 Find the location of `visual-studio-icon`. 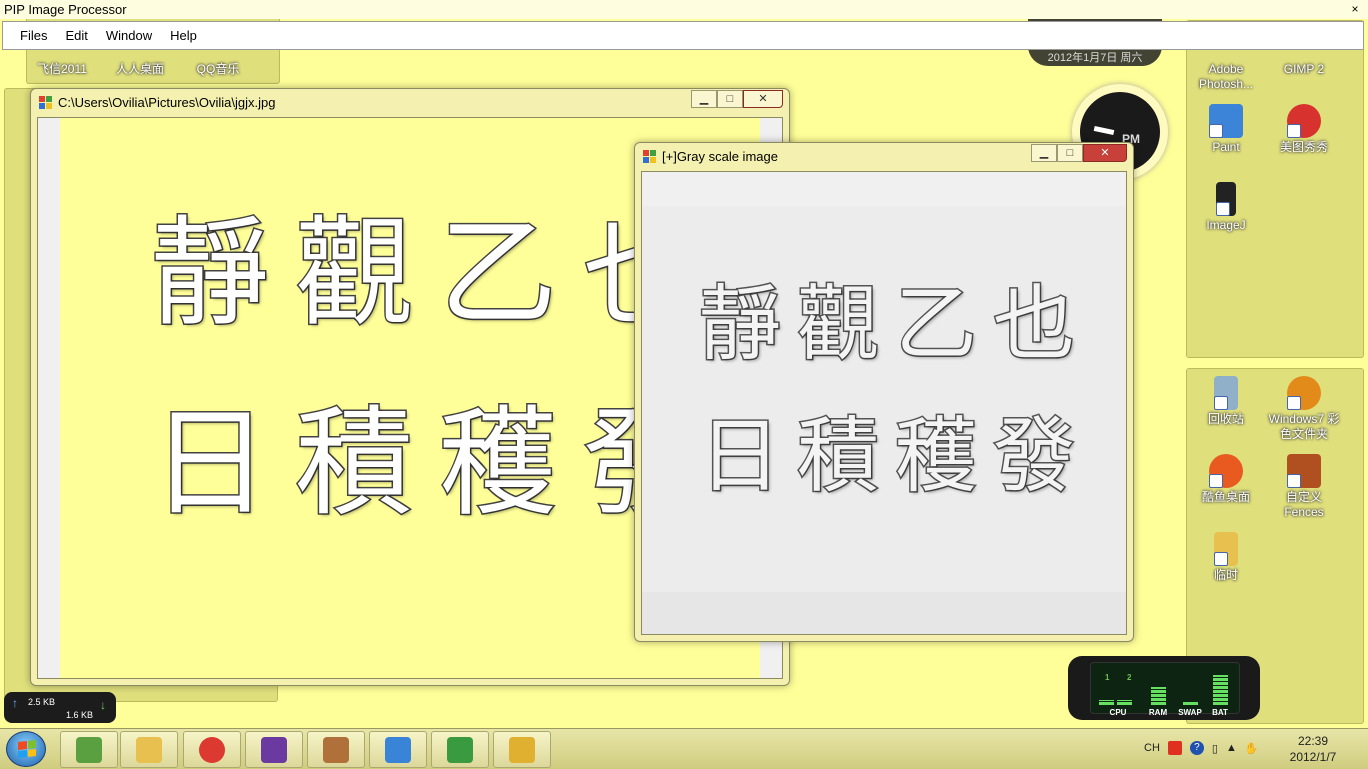

visual-studio-icon is located at coordinates (274, 749).